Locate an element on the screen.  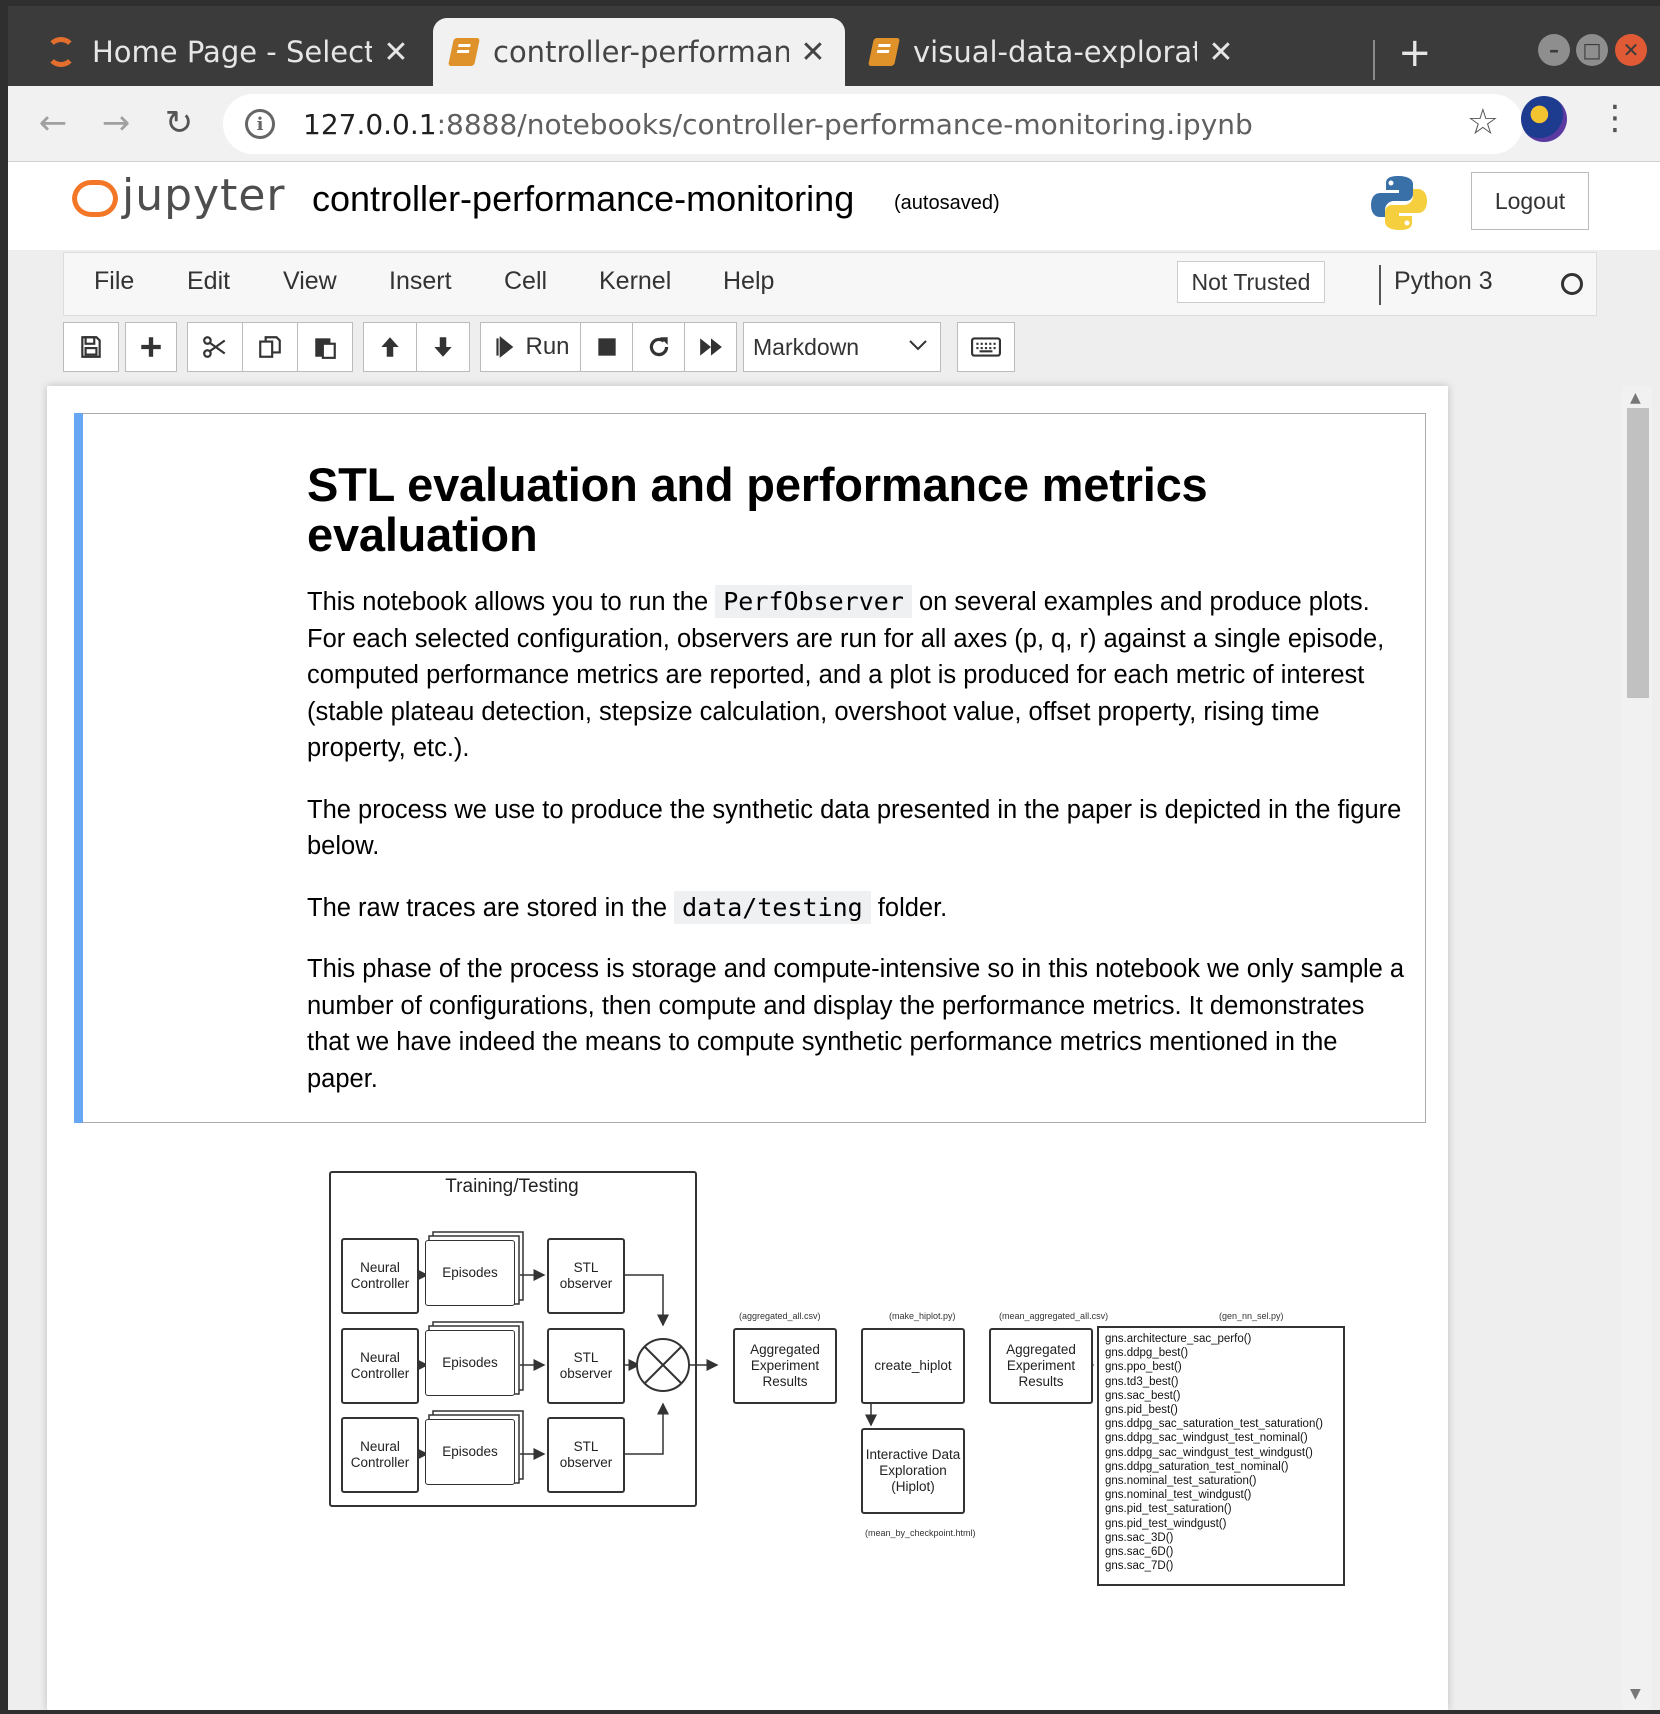
menu-edit: Edit is located at coordinates (208, 281).